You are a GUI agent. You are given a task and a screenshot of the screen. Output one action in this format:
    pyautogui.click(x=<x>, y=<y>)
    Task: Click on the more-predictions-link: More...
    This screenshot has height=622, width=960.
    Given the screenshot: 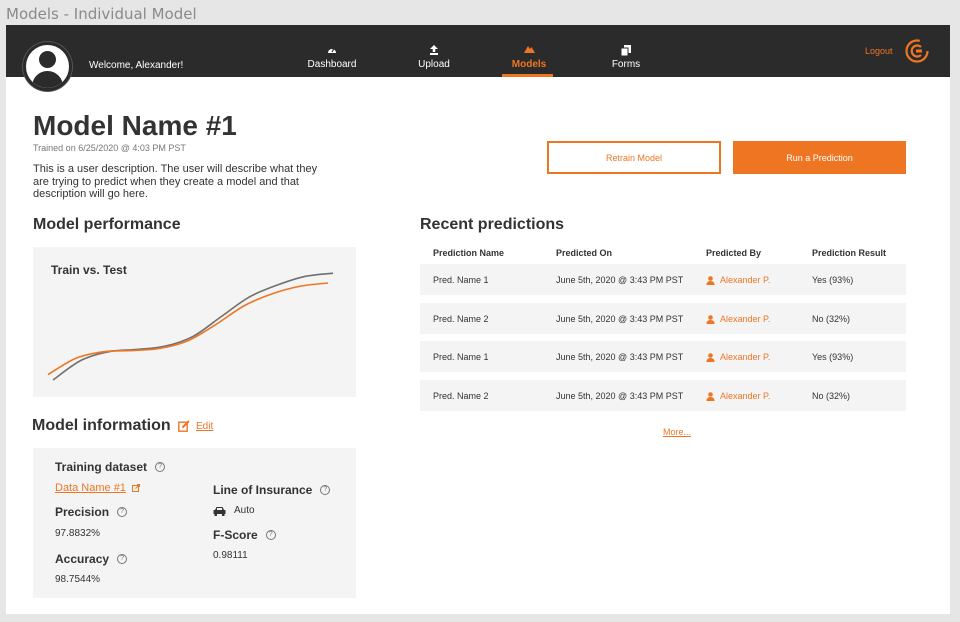 What is the action you would take?
    pyautogui.click(x=677, y=432)
    